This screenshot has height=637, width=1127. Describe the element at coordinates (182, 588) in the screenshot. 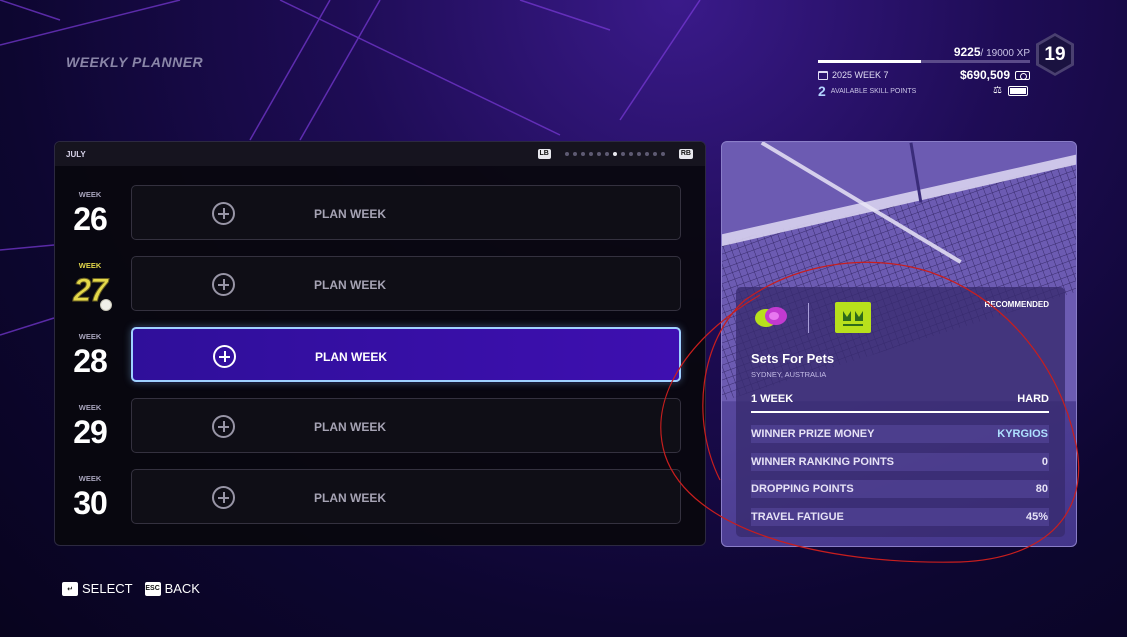

I see `back-label: BACK` at that location.